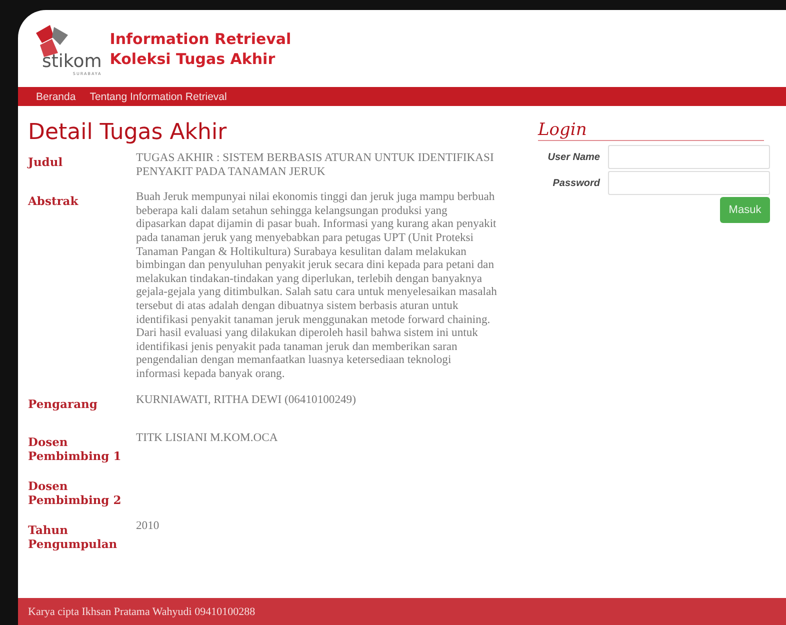  What do you see at coordinates (207, 438) in the screenshot?
I see `field-value: TITK LISIANI M.KOM.OCA` at bounding box center [207, 438].